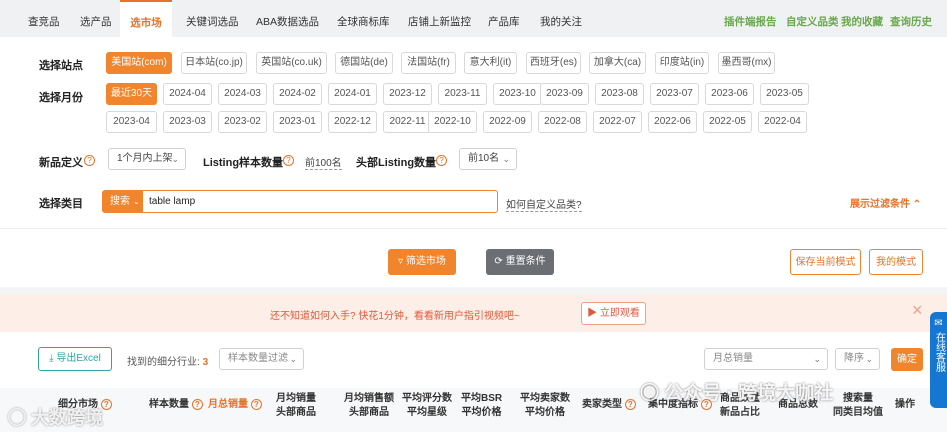 Image resolution: width=947 pixels, height=432 pixels. I want to click on category-label: 选择类目, so click(61, 204).